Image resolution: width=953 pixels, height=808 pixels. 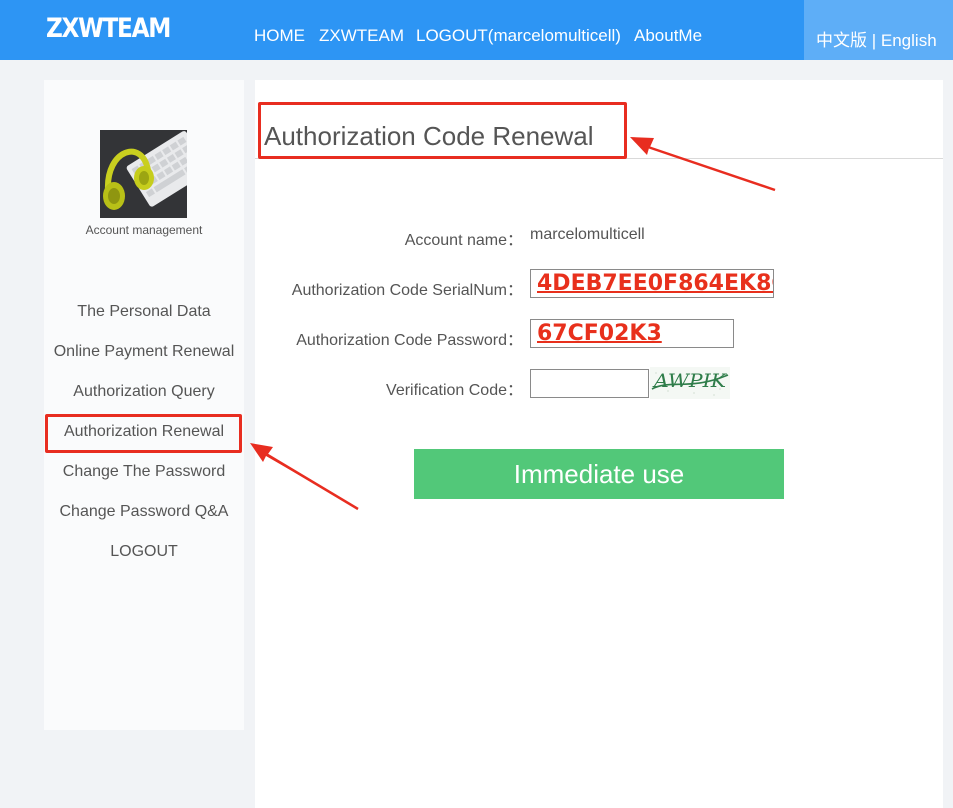 I want to click on sidebar-item-online-payment-renewal: Online Payment Renewal, so click(x=144, y=352).